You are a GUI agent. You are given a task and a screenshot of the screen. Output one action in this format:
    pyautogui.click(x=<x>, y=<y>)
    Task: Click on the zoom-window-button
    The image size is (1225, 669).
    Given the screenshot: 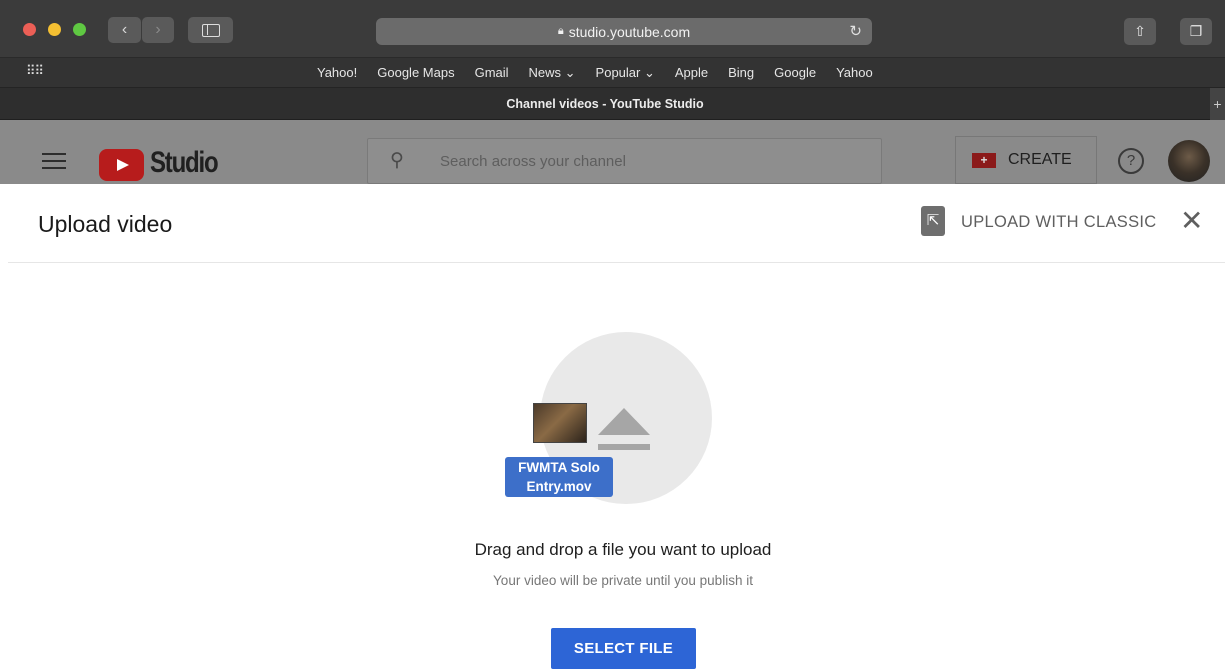 What is the action you would take?
    pyautogui.click(x=79, y=29)
    